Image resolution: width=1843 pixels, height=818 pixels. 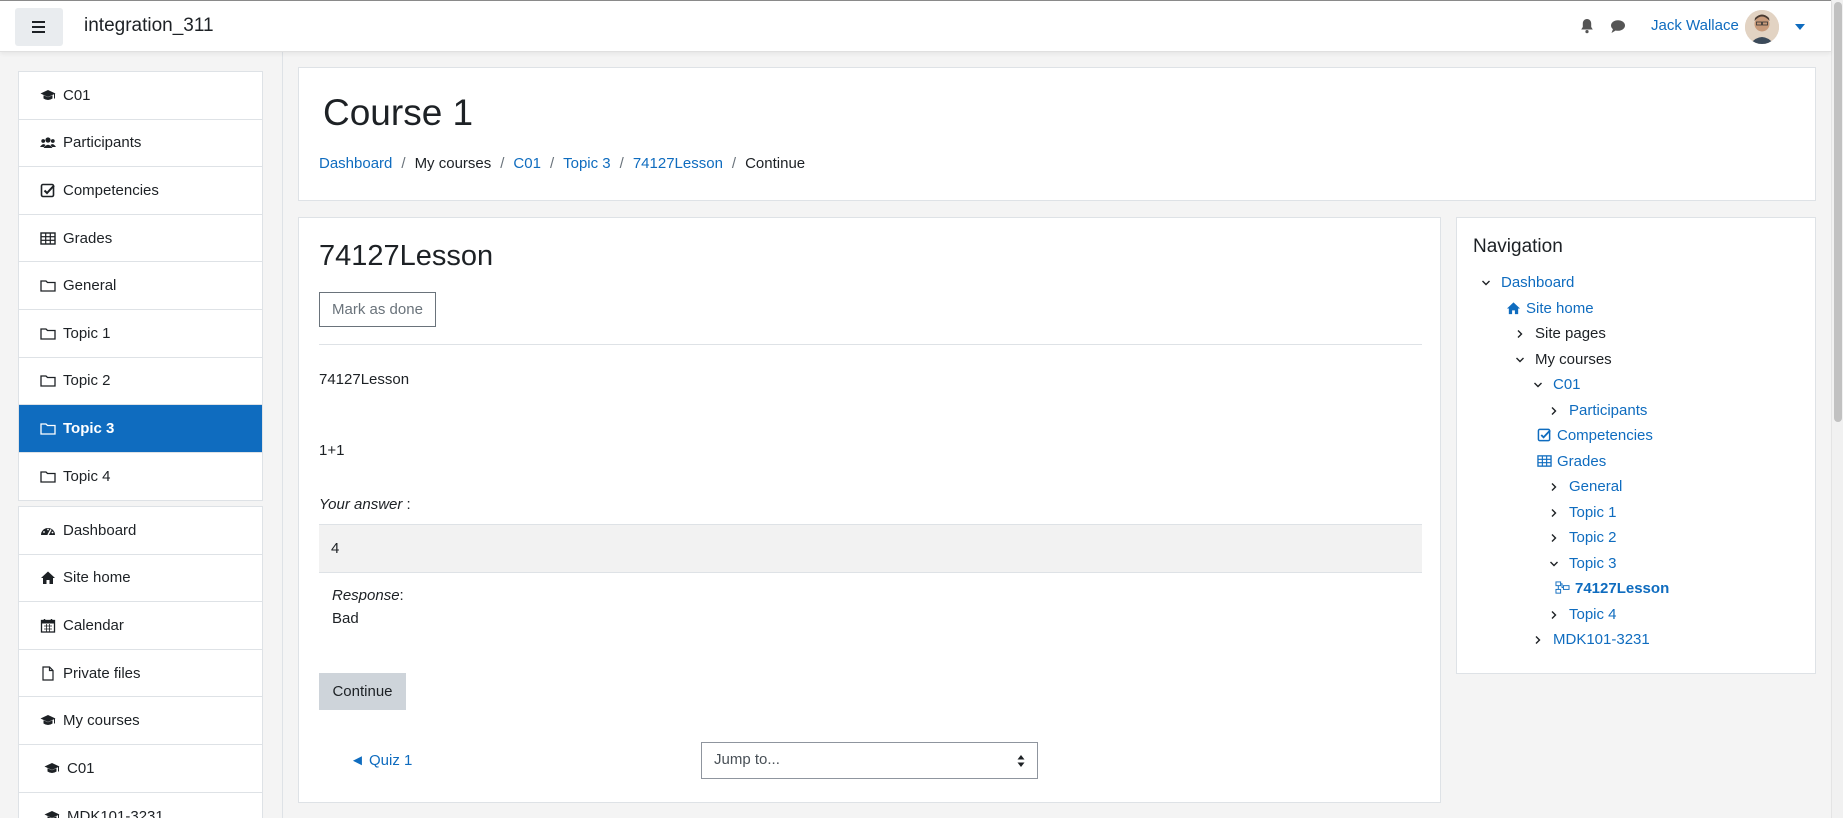 I want to click on drawer-item-topic-2: Topic 2, so click(x=140, y=382).